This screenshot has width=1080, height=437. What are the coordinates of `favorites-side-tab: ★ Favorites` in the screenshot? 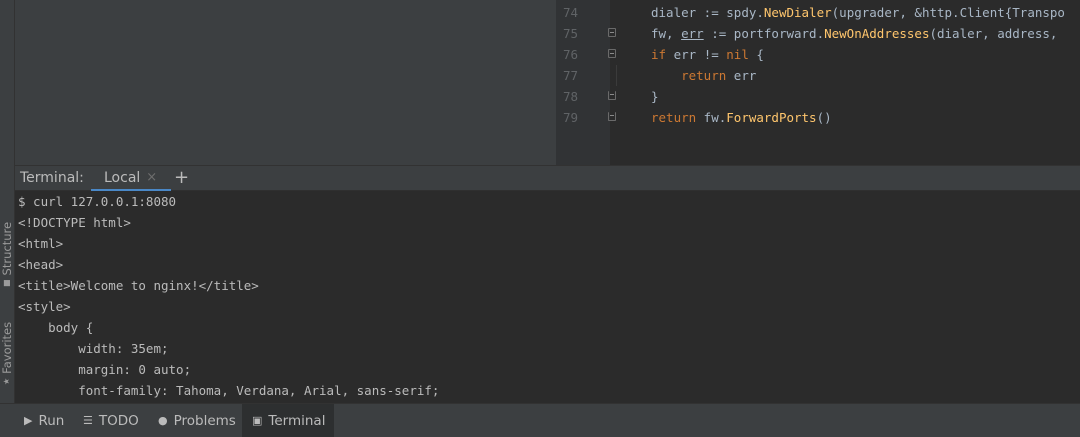 It's located at (7, 350).